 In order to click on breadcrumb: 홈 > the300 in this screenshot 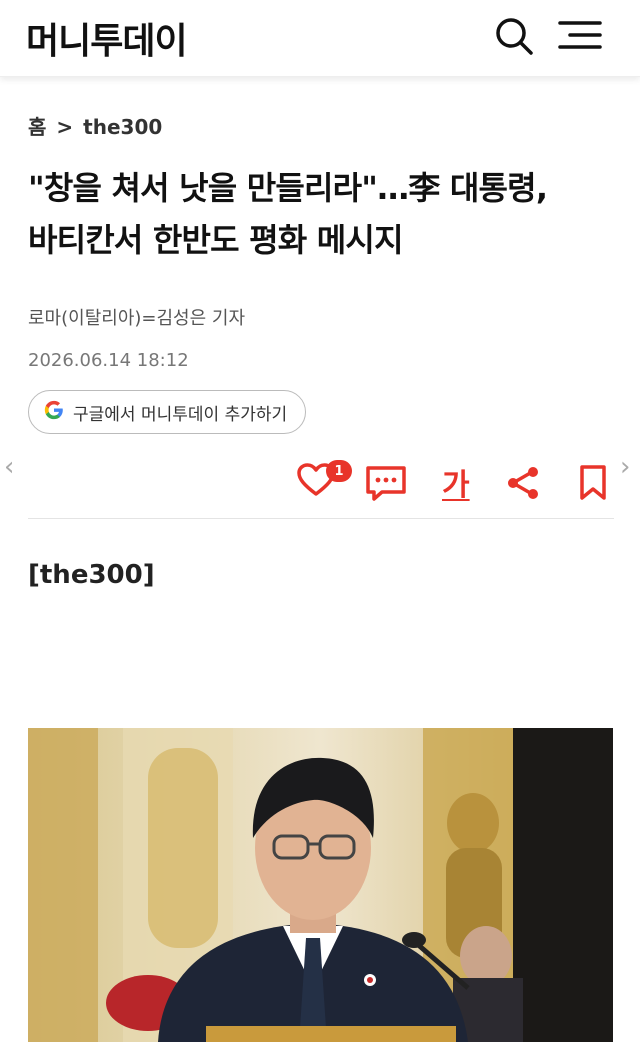, I will do `click(95, 125)`.